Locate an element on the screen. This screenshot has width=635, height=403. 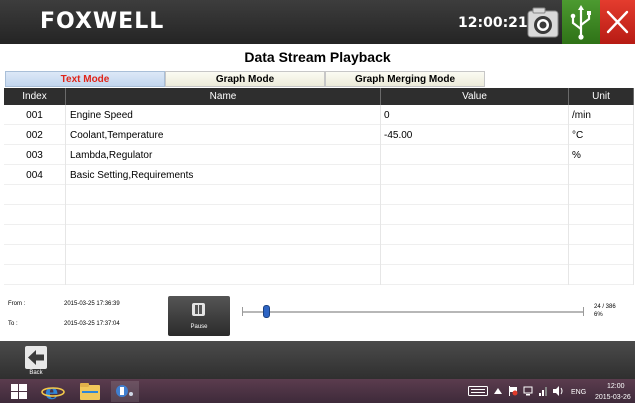
table-row: 002 Coolant,Temperature -45.00 °C is located at coordinates (319, 135).